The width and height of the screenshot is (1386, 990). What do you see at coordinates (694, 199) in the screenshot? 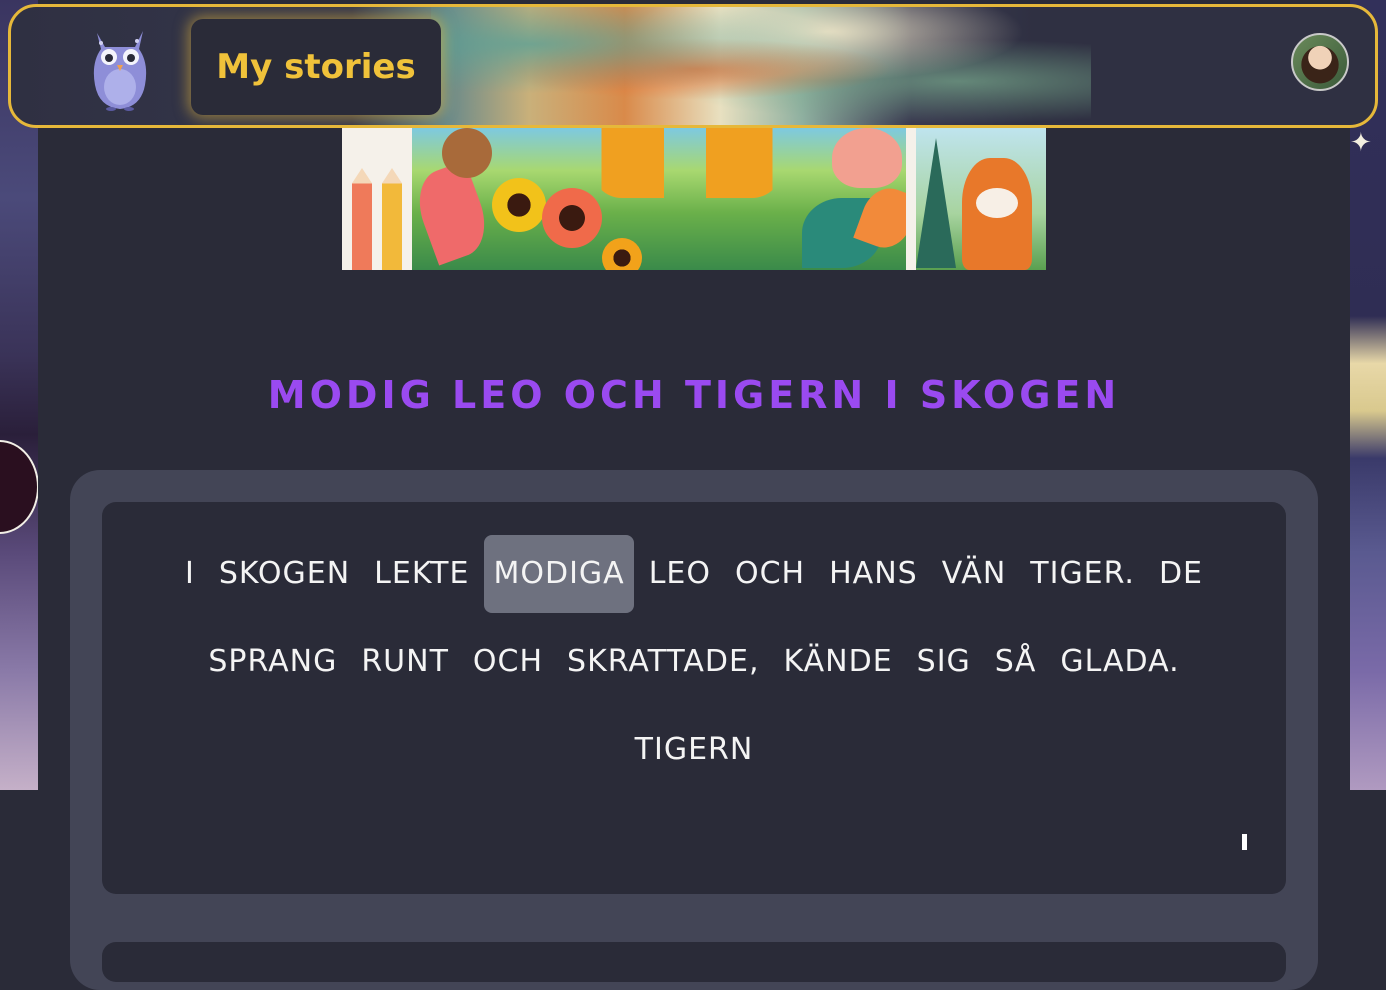
I see `story-cover-image` at bounding box center [694, 199].